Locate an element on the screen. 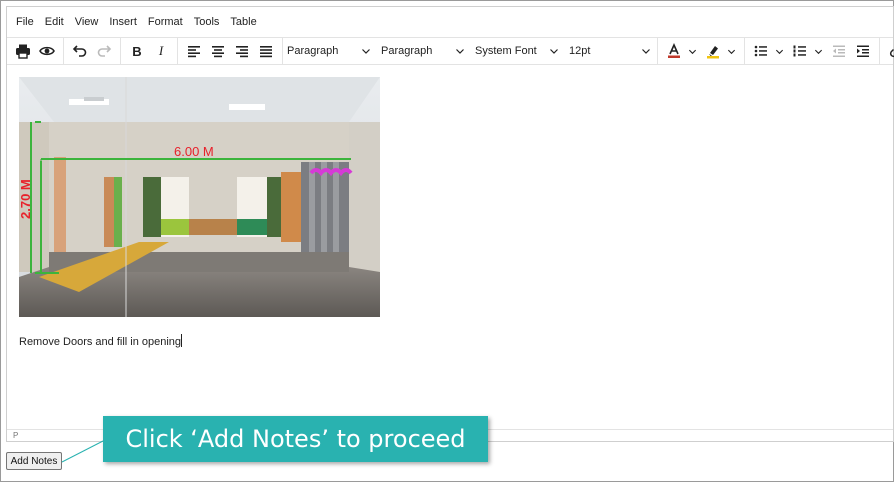 Image resolution: width=894 pixels, height=482 pixels. link-icon is located at coordinates (891, 52).